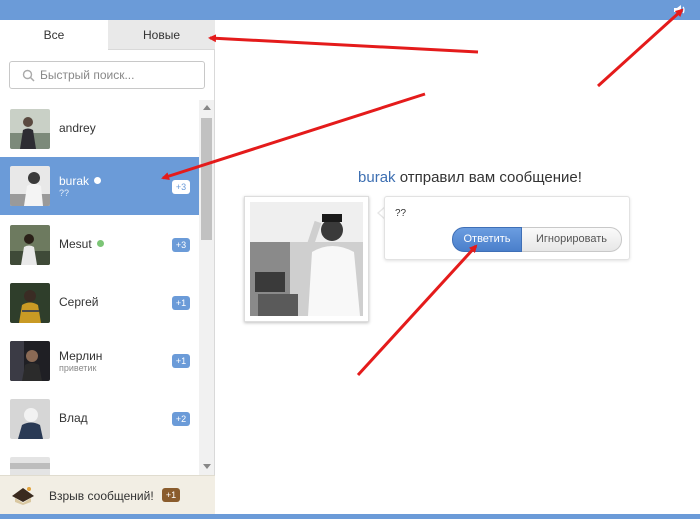 This screenshot has height=519, width=700. Describe the element at coordinates (23, 496) in the screenshot. I see `message-blast-icon` at that location.